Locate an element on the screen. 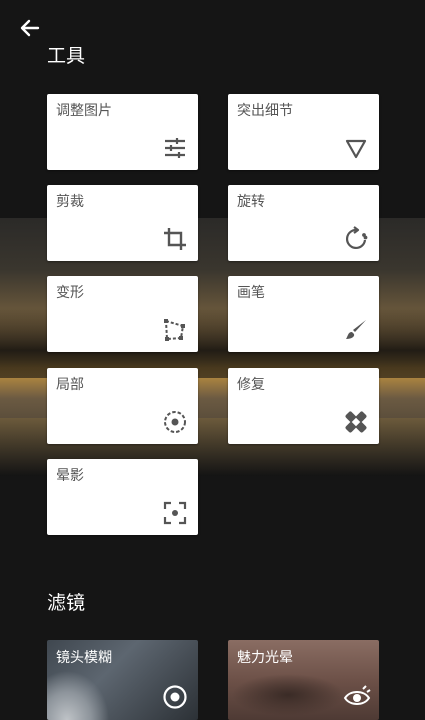  tool-label: 修复 is located at coordinates (251, 385).